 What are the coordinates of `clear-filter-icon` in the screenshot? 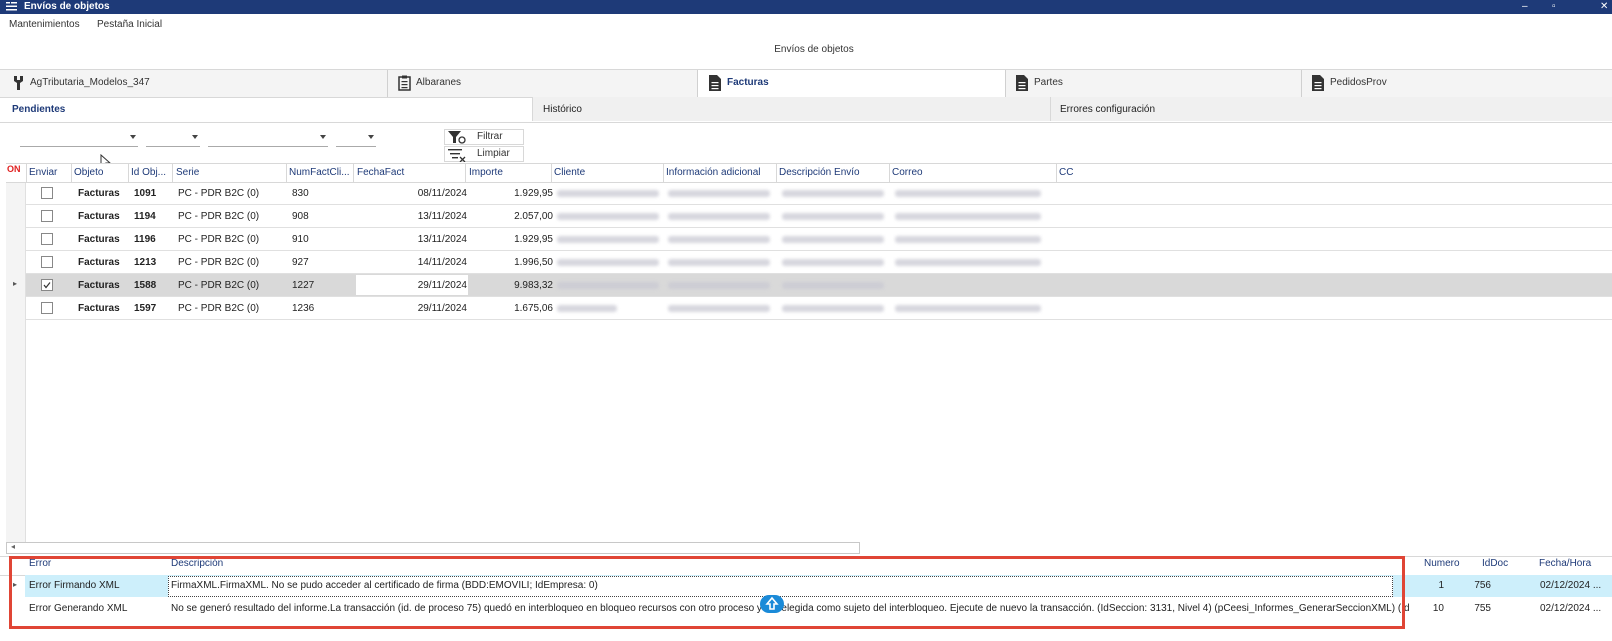 It's located at (457, 155).